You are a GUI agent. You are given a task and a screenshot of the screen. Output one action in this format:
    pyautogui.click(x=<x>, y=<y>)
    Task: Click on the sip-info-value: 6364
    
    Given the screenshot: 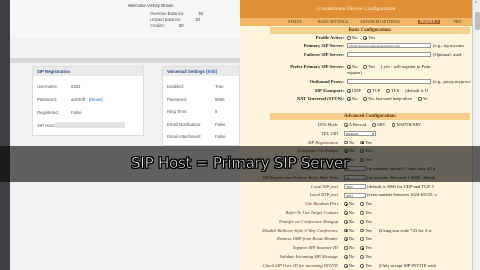 What is the action you would take?
    pyautogui.click(x=76, y=86)
    